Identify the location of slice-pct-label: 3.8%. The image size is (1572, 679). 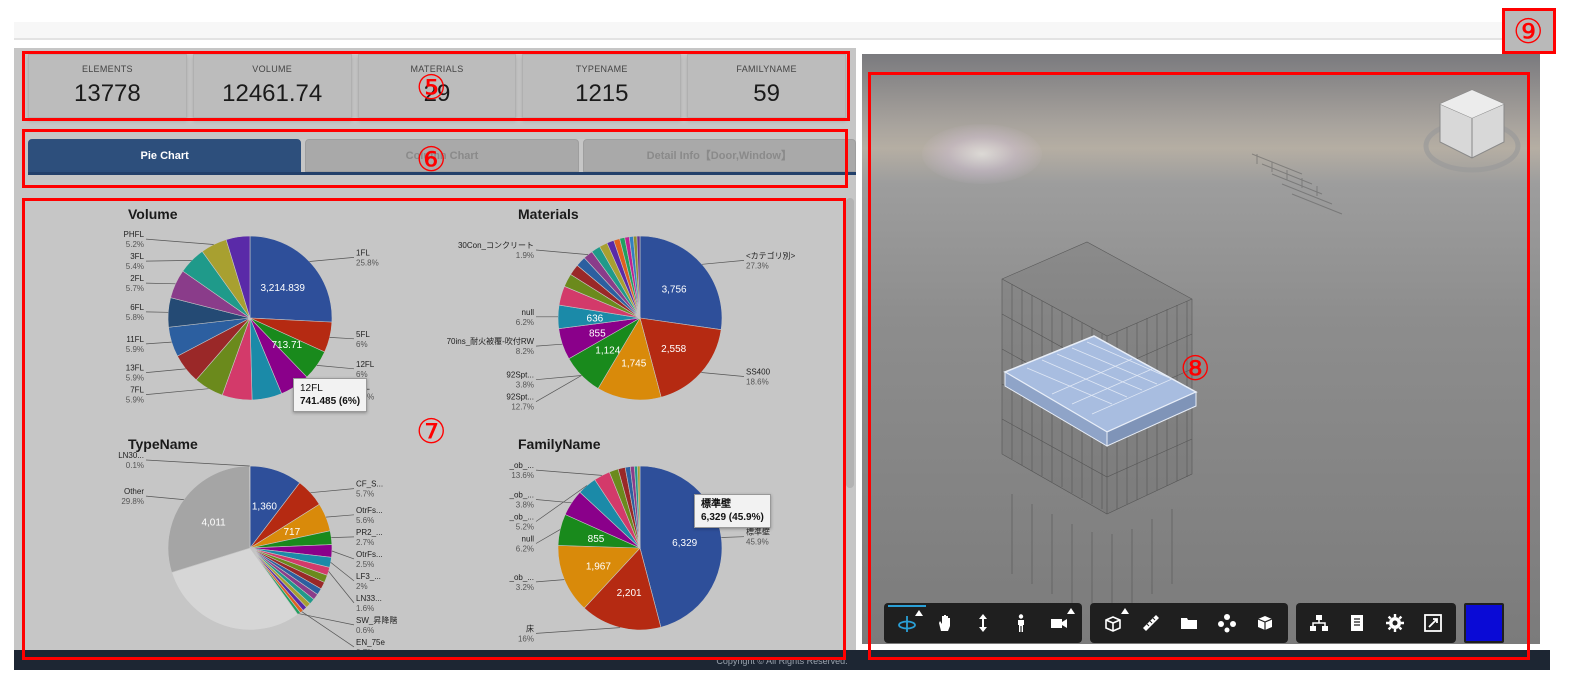
(525, 385).